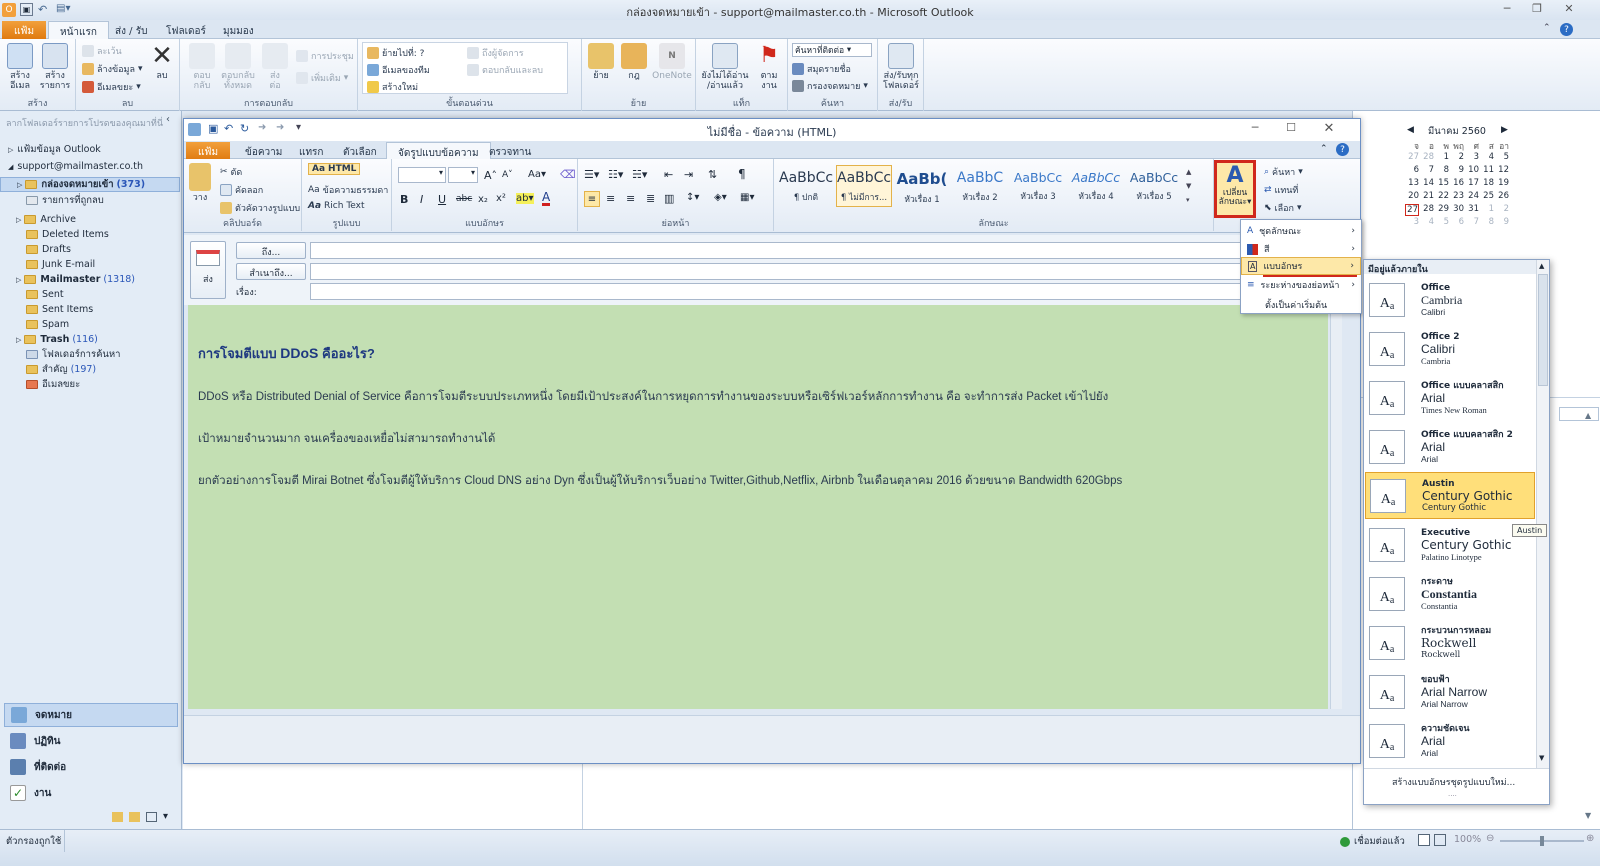 The width and height of the screenshot is (1600, 866). What do you see at coordinates (1504, 130) in the screenshot?
I see `calendar-next-icon: ▶` at bounding box center [1504, 130].